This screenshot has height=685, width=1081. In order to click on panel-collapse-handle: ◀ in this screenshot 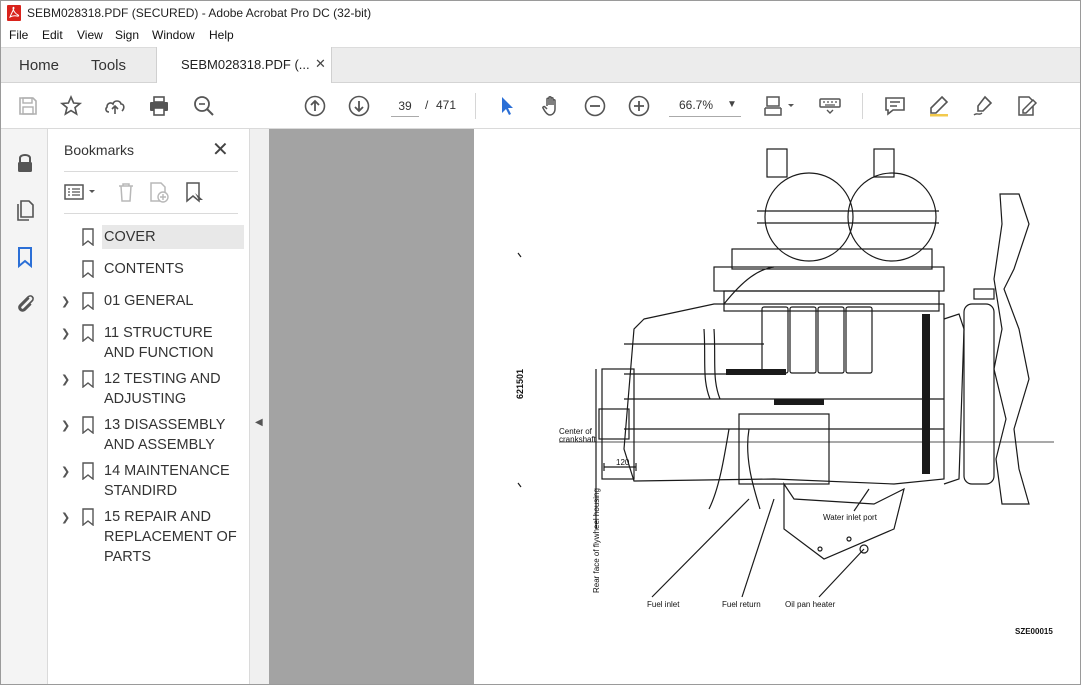, I will do `click(259, 406)`.